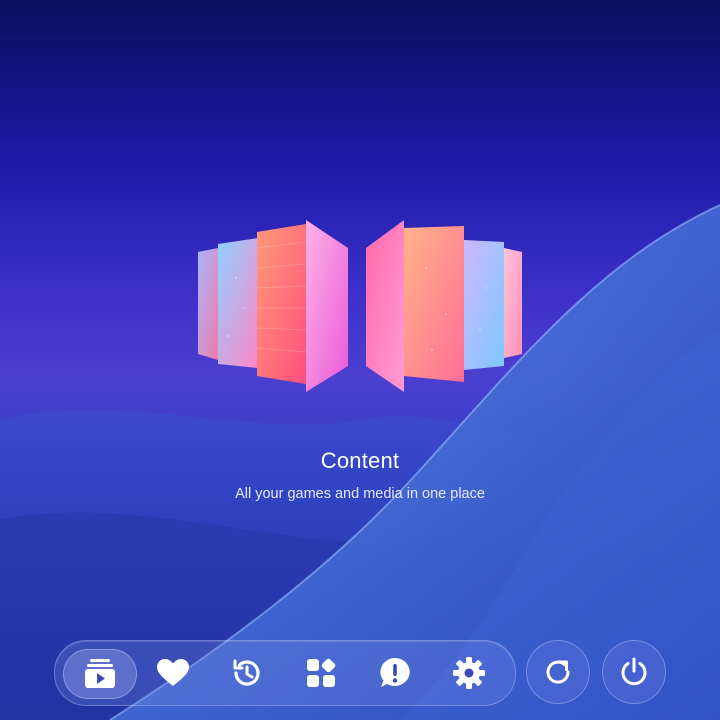 Image resolution: width=720 pixels, height=720 pixels. What do you see at coordinates (361, 307) in the screenshot?
I see `content-hero-illustration` at bounding box center [361, 307].